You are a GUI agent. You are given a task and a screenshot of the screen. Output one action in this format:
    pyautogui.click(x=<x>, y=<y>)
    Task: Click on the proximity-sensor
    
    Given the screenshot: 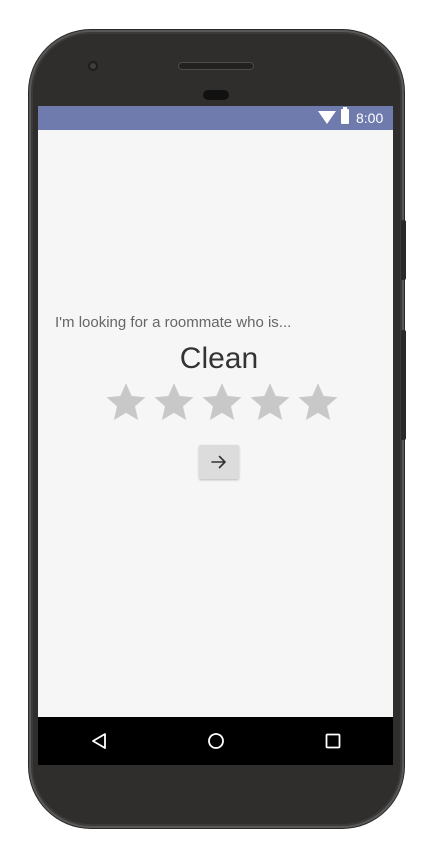 What is the action you would take?
    pyautogui.click(x=216, y=95)
    